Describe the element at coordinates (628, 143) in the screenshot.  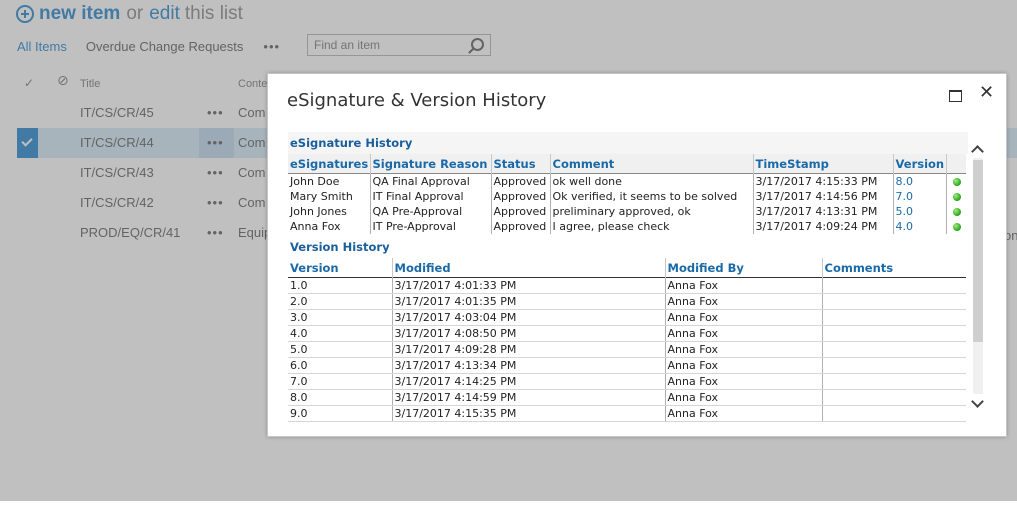
I see `esignature-section-title: eSignature History` at that location.